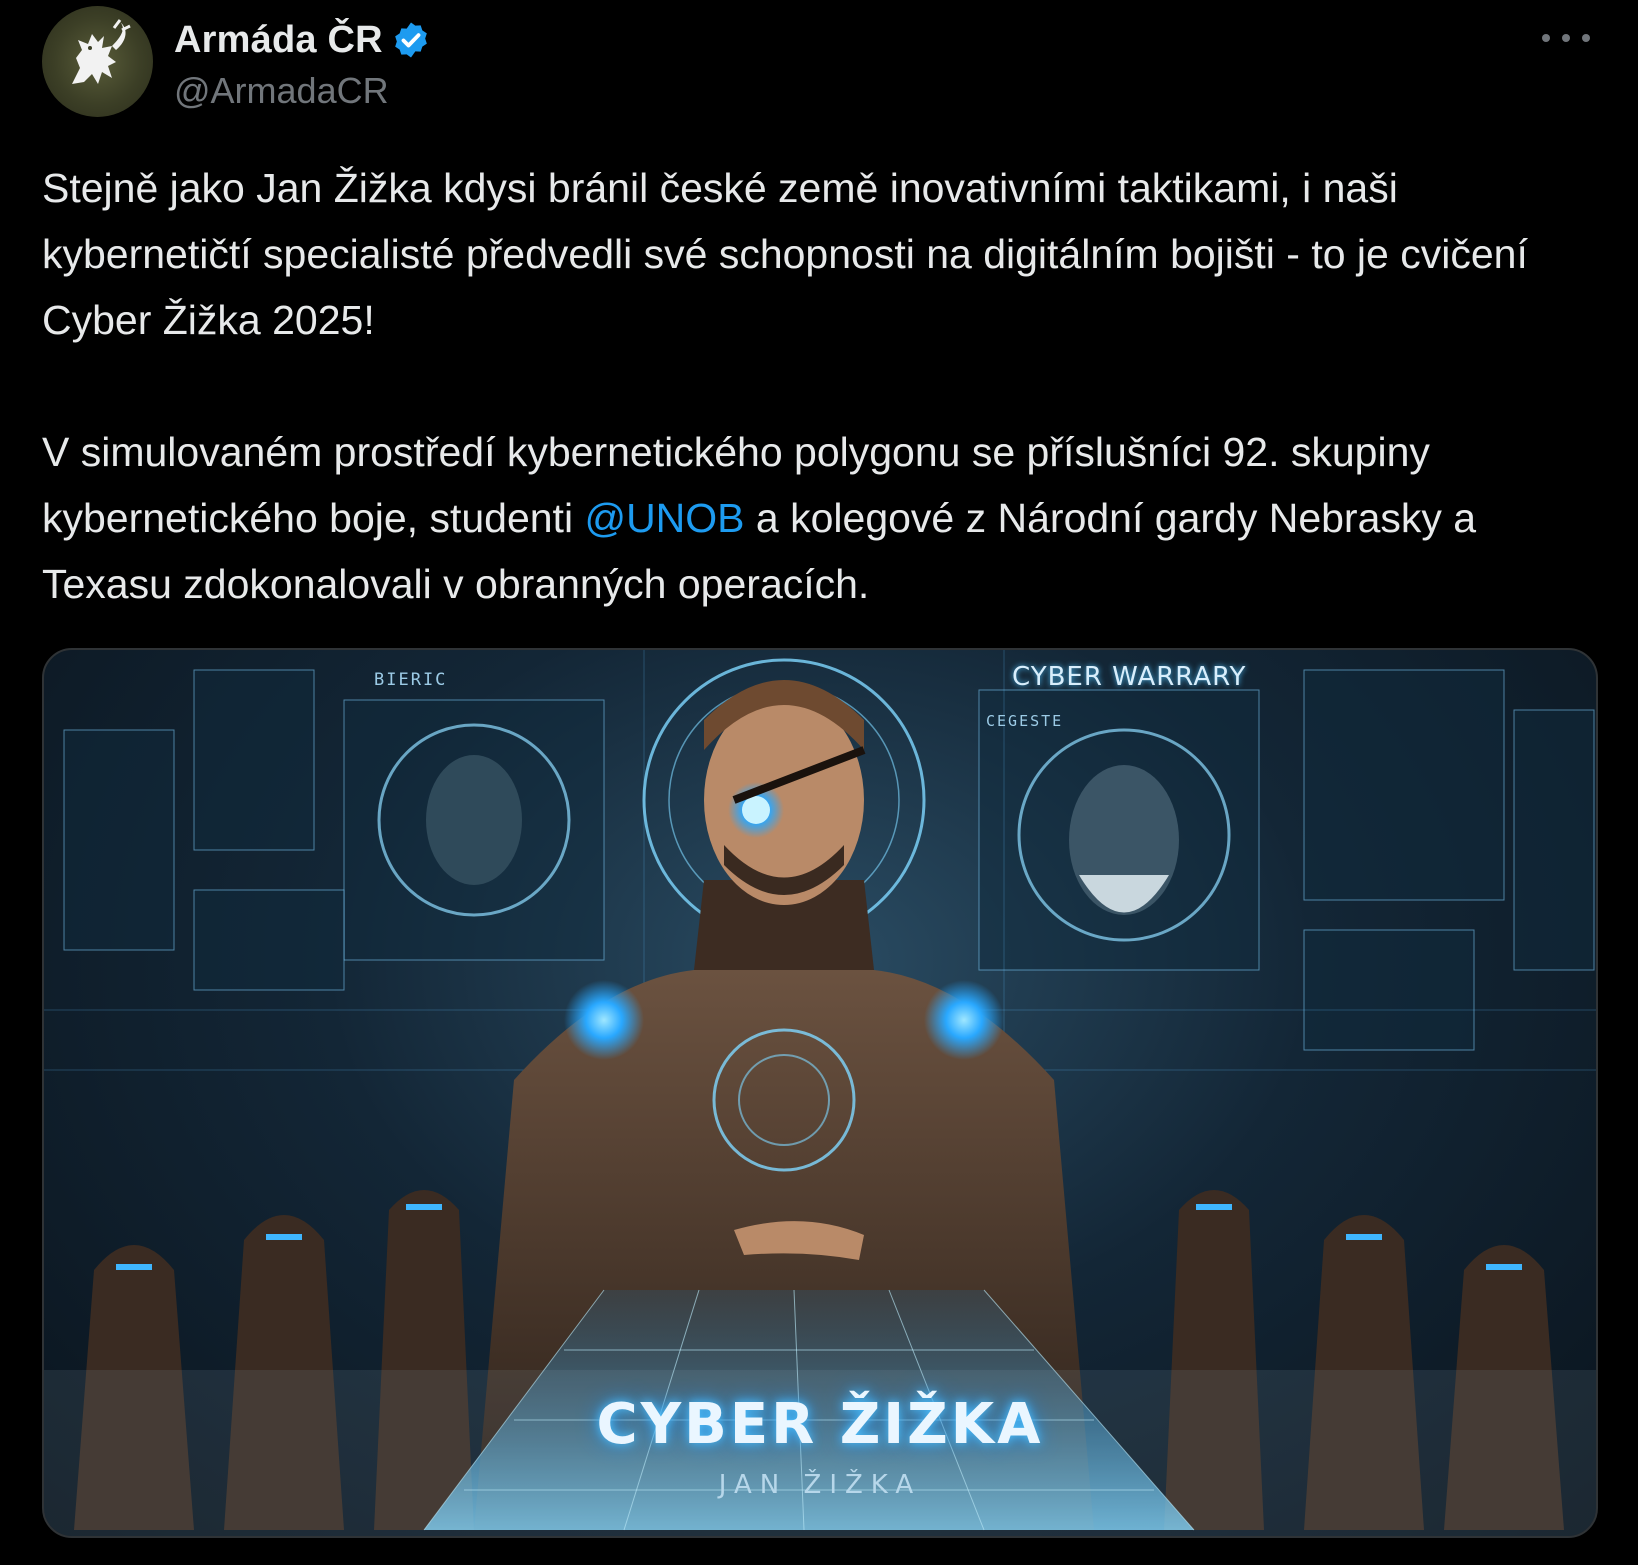 The image size is (1638, 1565). What do you see at coordinates (410, 40) in the screenshot?
I see `verified-badge-icon` at bounding box center [410, 40].